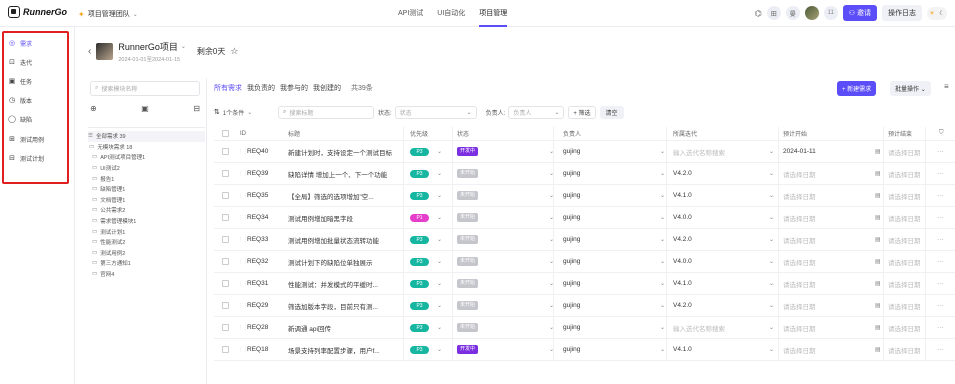  Describe the element at coordinates (758, 13) in the screenshot. I see `share-icon: ⌬` at that location.